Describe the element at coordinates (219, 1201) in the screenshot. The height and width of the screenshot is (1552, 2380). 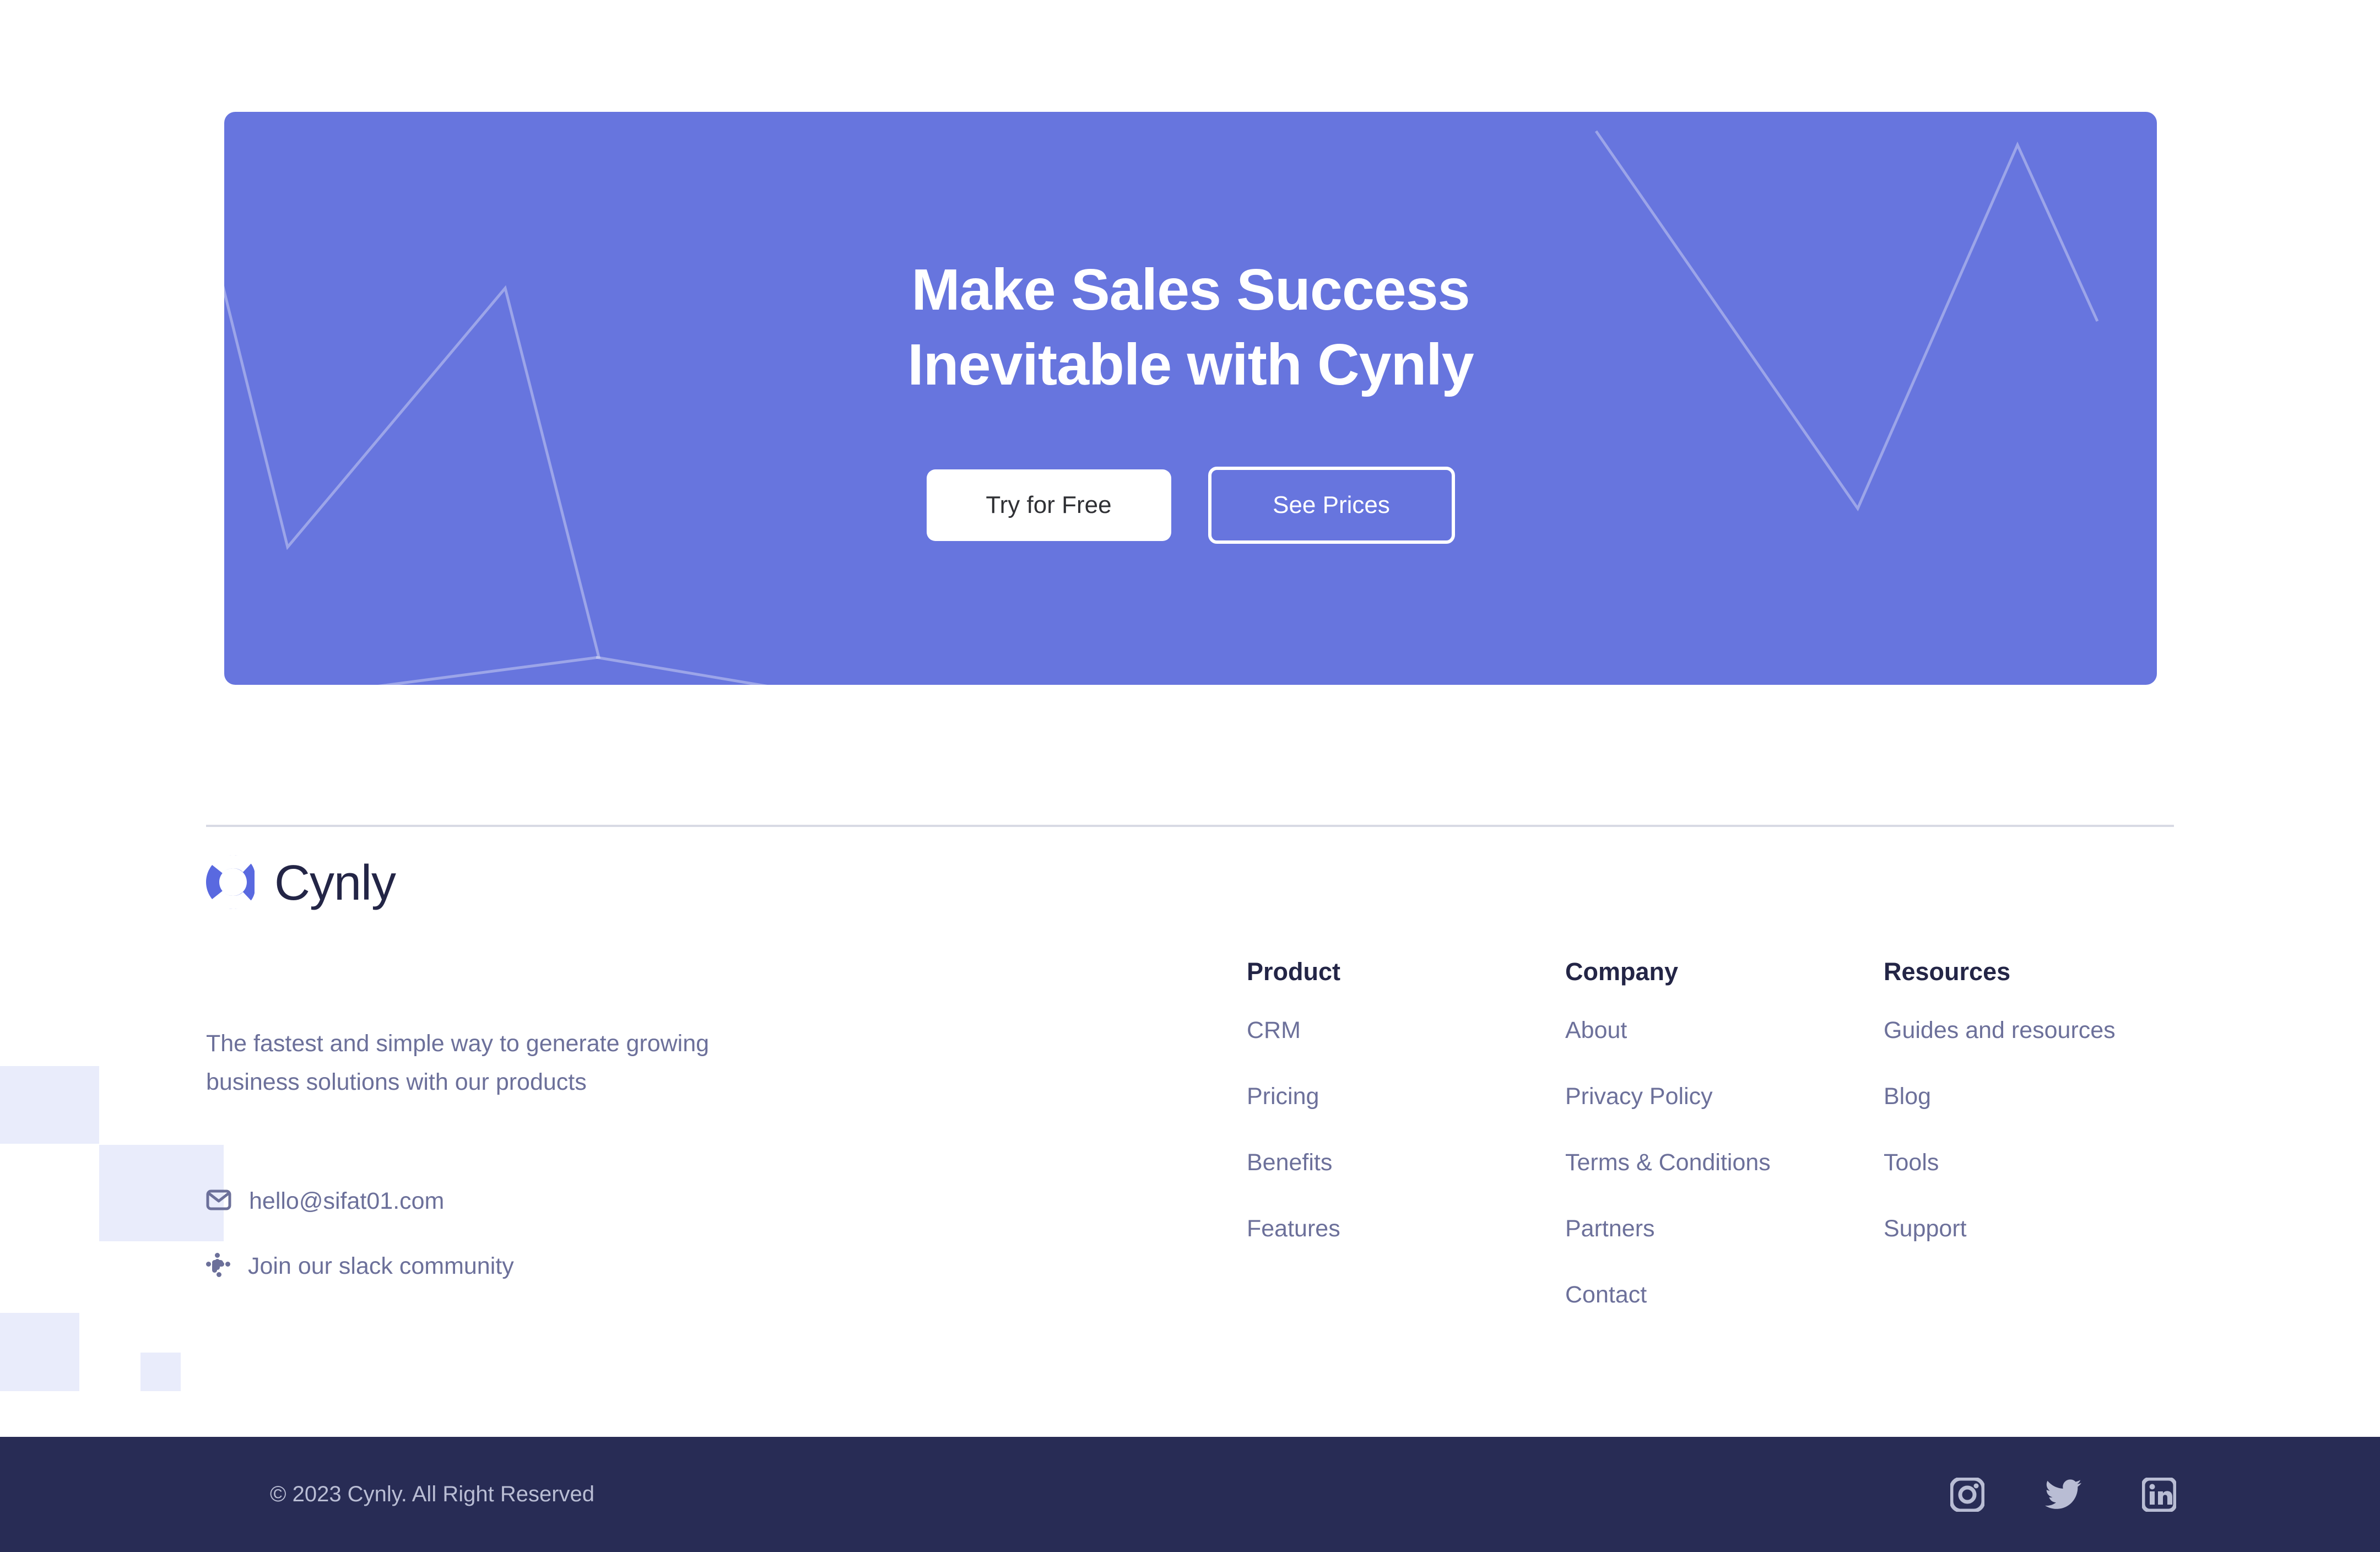
I see `envelope-icon` at that location.